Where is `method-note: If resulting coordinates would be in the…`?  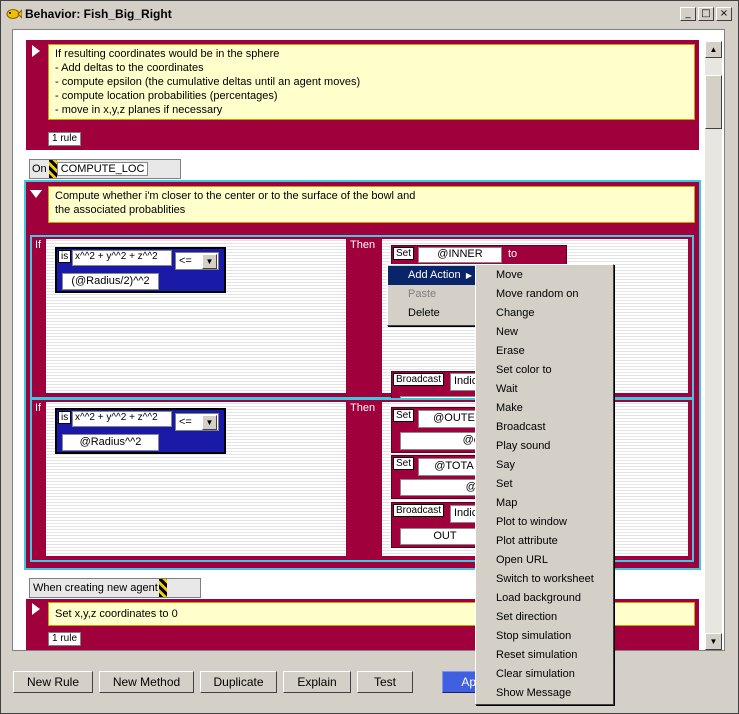 method-note: If resulting coordinates would be in the… is located at coordinates (371, 82).